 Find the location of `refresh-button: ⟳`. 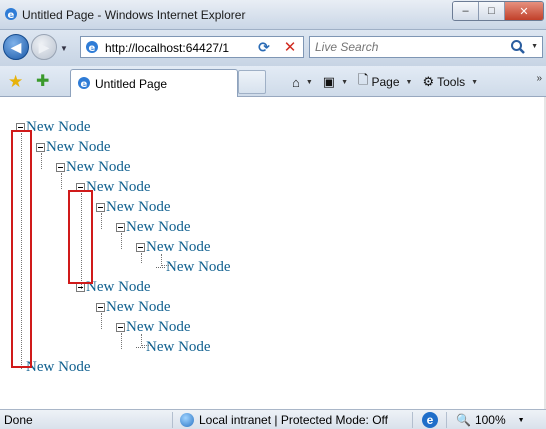

refresh-button: ⟳ is located at coordinates (264, 47).